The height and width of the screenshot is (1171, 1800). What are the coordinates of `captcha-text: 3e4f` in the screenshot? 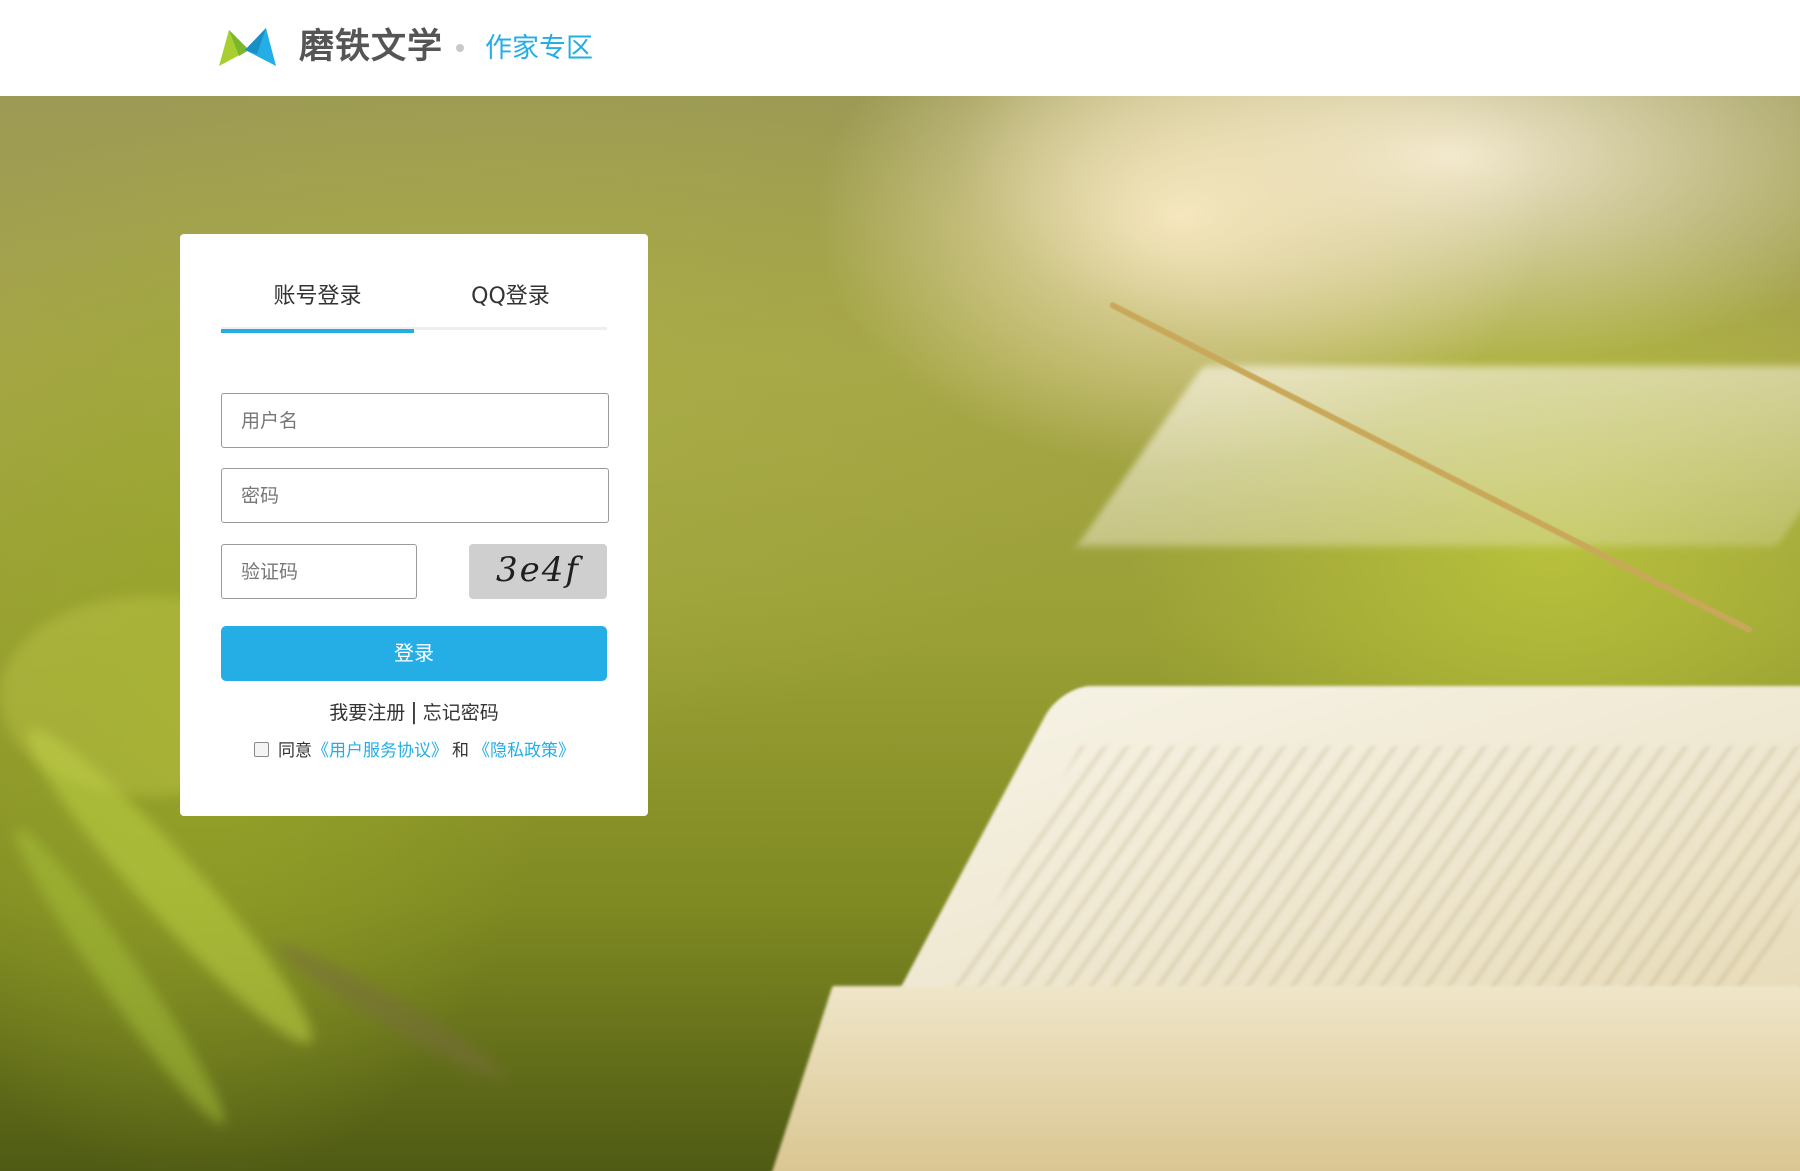 It's located at (538, 570).